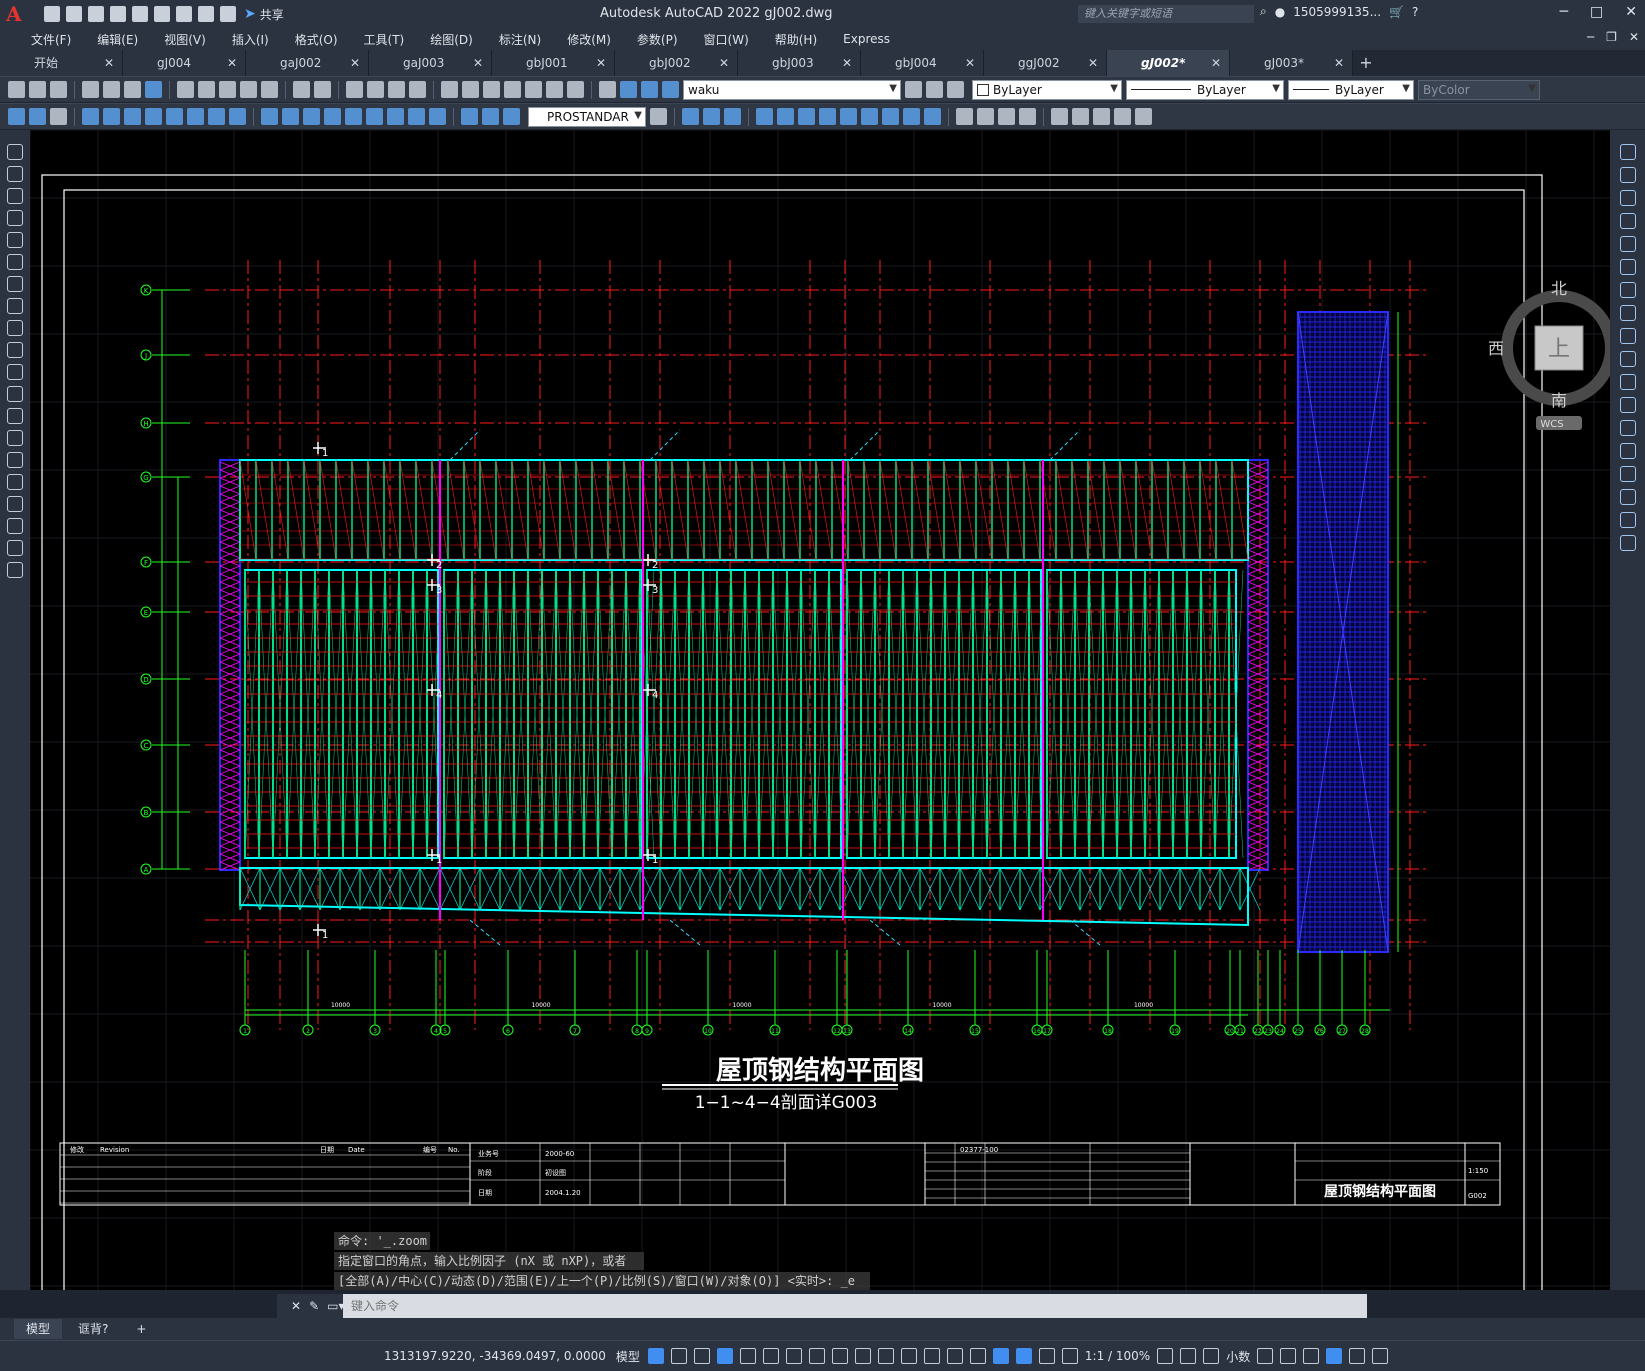  What do you see at coordinates (678, 1356) in the screenshot?
I see `snap-toggle-icon` at bounding box center [678, 1356].